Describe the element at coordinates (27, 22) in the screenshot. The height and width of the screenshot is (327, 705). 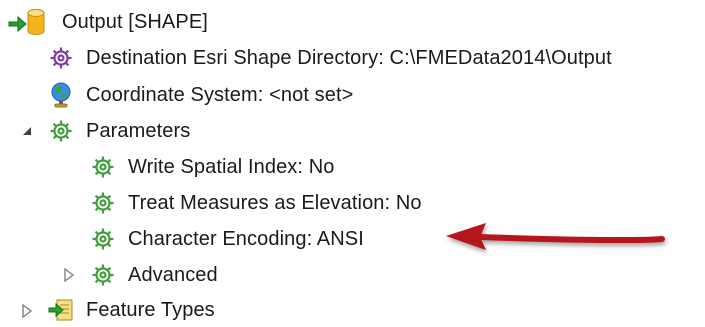
I see `database-writer-icon` at that location.